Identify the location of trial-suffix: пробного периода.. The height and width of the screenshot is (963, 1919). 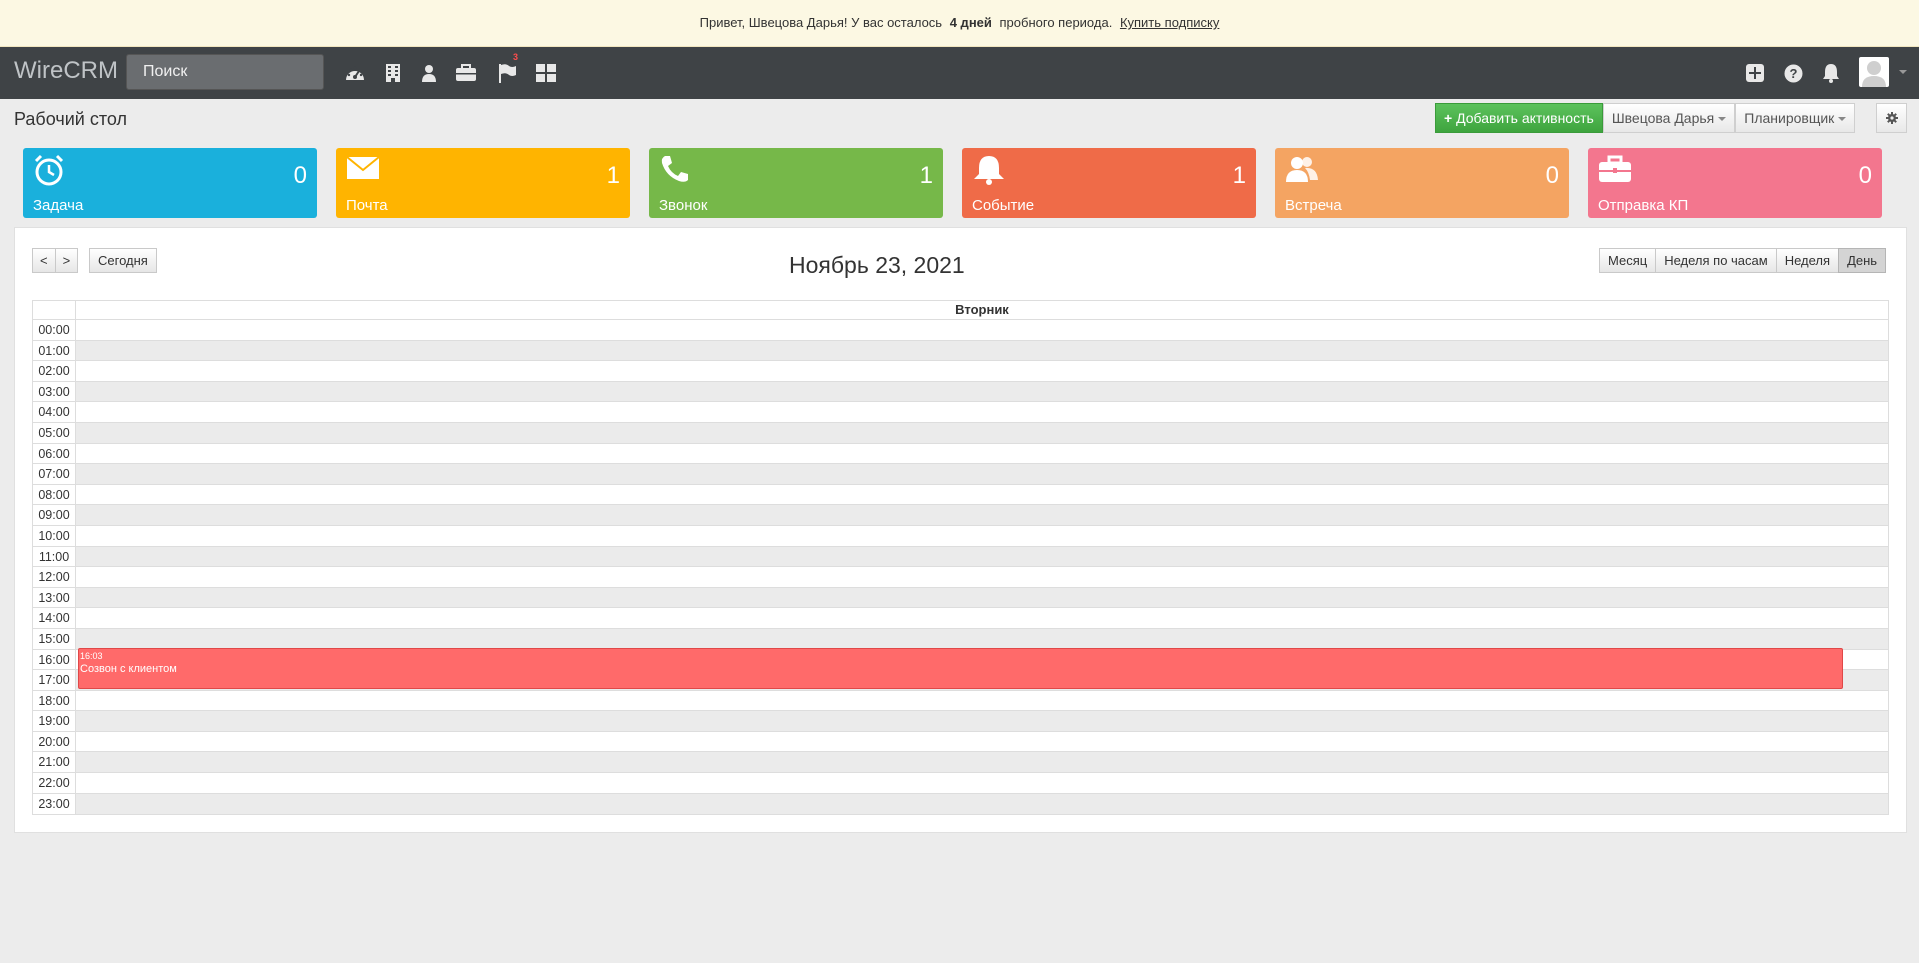
(1056, 22).